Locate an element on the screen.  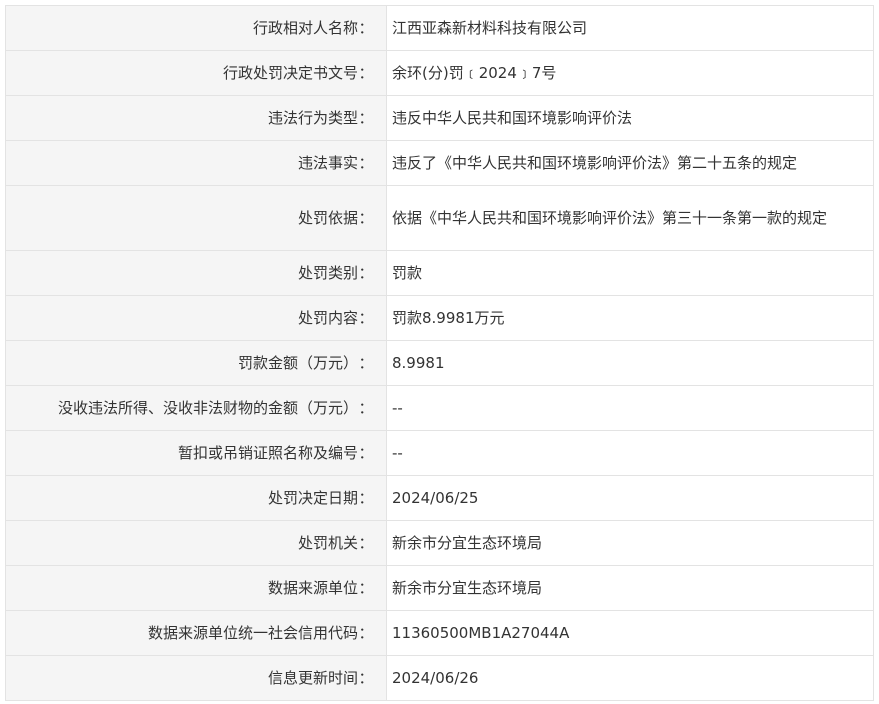
row-label-cell: 暂扣或吊销证照名称及编号： is located at coordinates (196, 453).